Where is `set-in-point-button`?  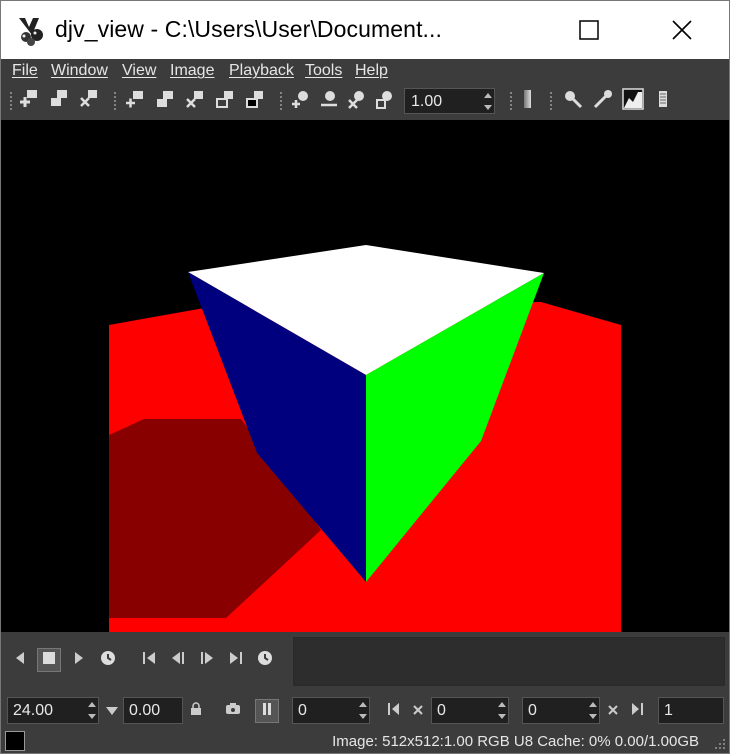 set-in-point-button is located at coordinates (394, 711).